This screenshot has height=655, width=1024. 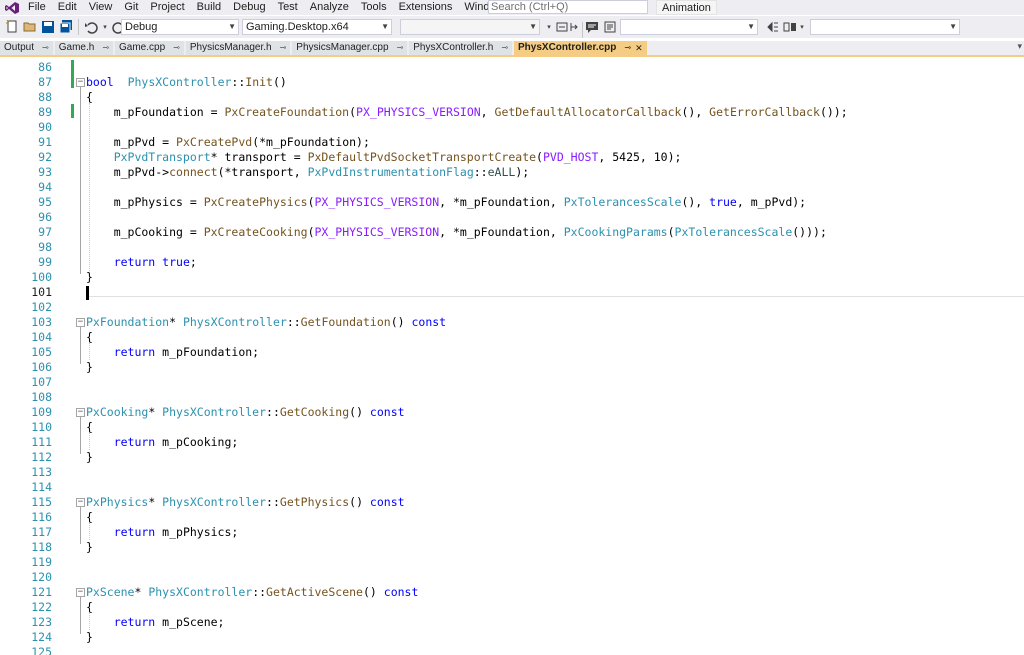 What do you see at coordinates (249, 7) in the screenshot?
I see `menu-item-debug: Debug` at bounding box center [249, 7].